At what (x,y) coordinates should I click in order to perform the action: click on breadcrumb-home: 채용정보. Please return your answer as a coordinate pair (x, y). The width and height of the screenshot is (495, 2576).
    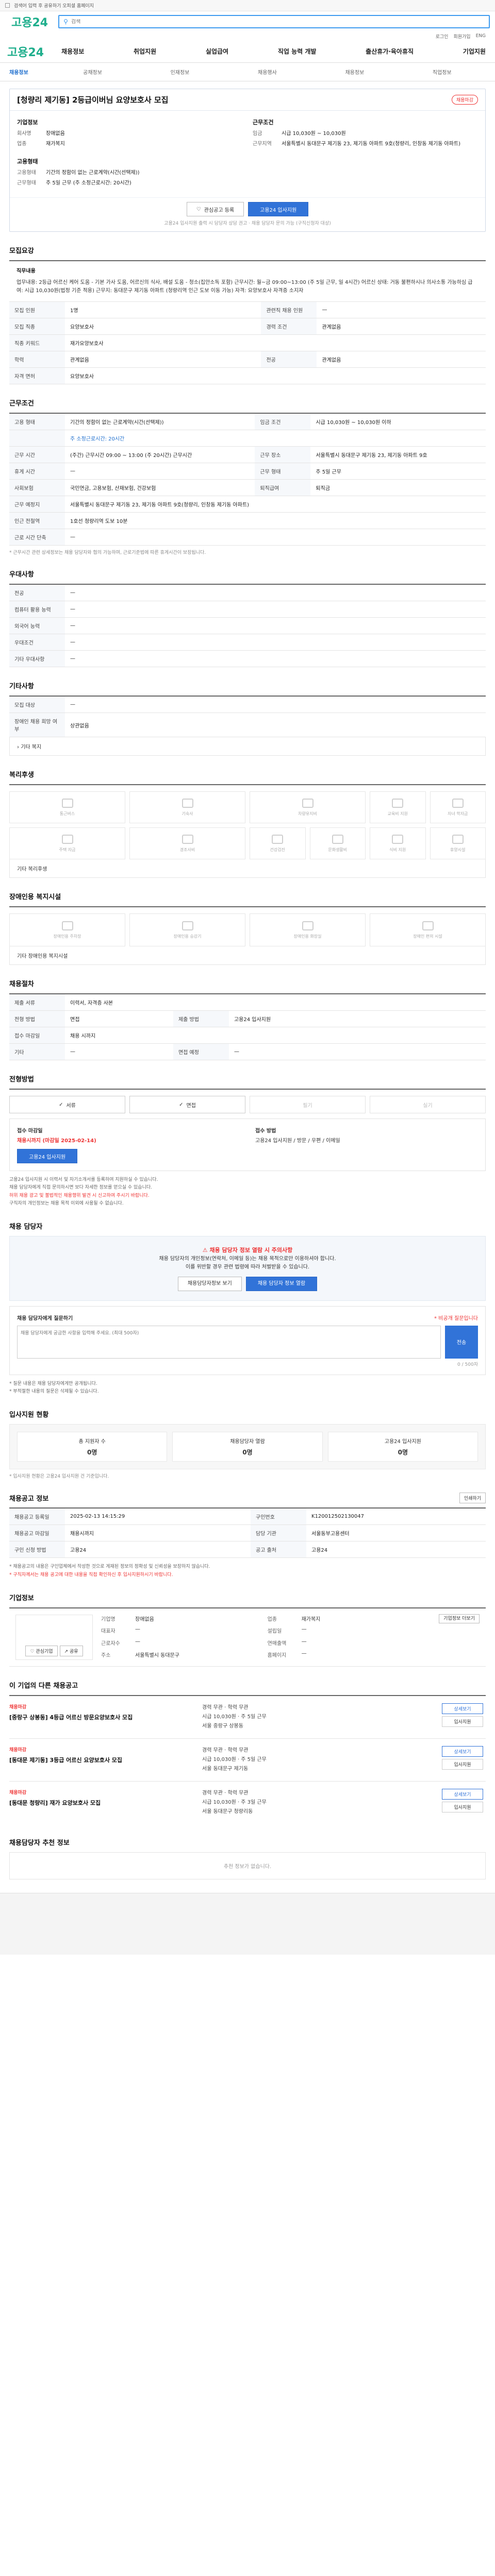
    Looking at the image, I should click on (19, 72).